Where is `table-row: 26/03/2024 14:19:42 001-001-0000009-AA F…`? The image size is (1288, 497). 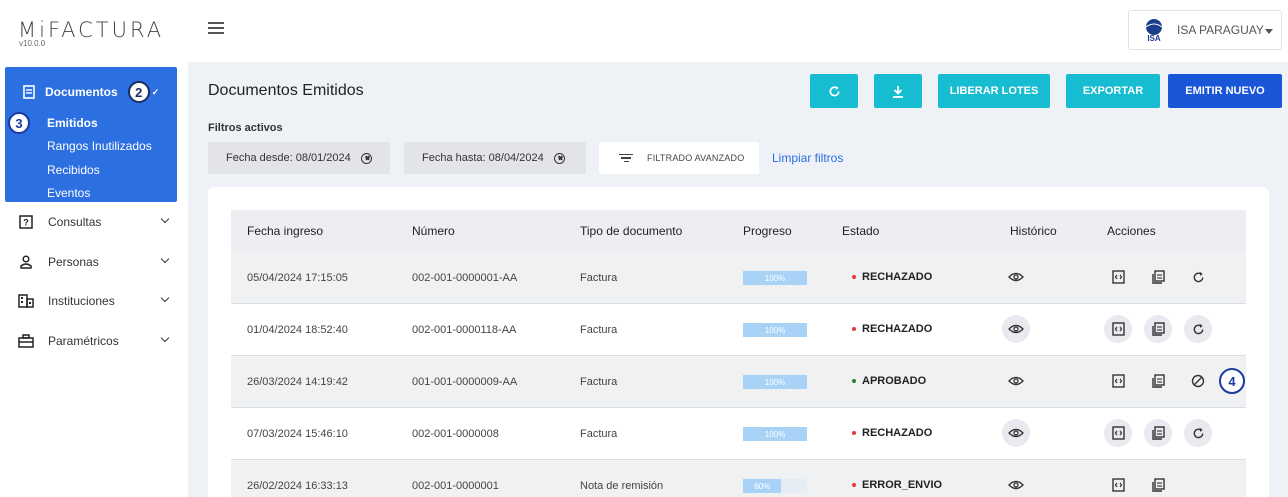
table-row: 26/03/2024 14:19:42 001-001-0000009-AA F… is located at coordinates (738, 382).